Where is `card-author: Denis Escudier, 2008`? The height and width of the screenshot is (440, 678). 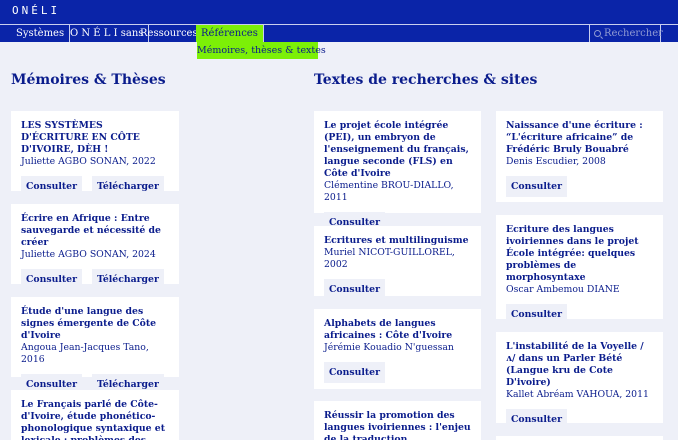 card-author: Denis Escudier, 2008 is located at coordinates (556, 161).